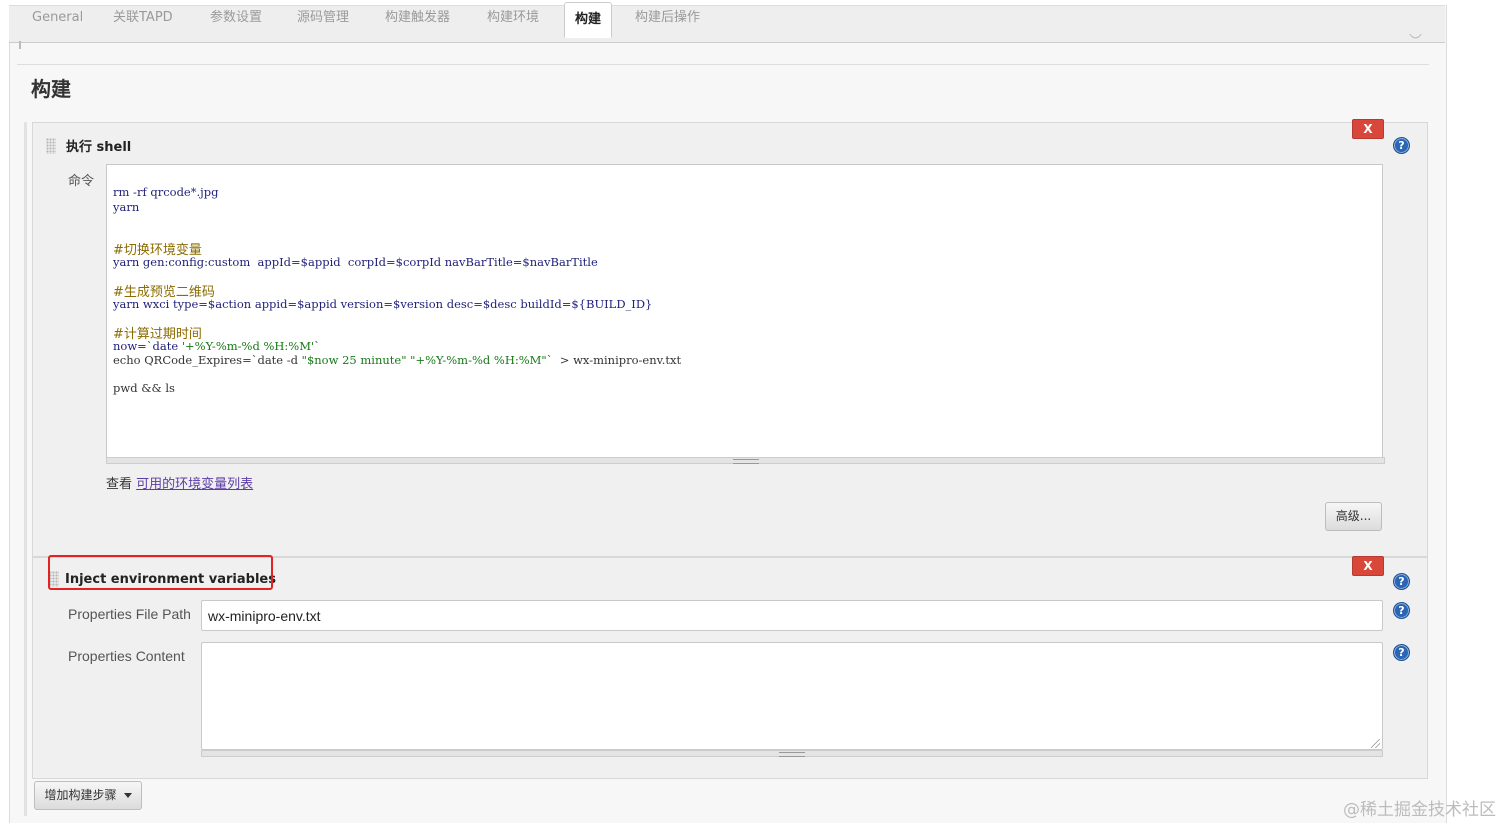 This screenshot has width=1509, height=823. What do you see at coordinates (236, 18) in the screenshot?
I see `tab-parameters: 参数设置` at bounding box center [236, 18].